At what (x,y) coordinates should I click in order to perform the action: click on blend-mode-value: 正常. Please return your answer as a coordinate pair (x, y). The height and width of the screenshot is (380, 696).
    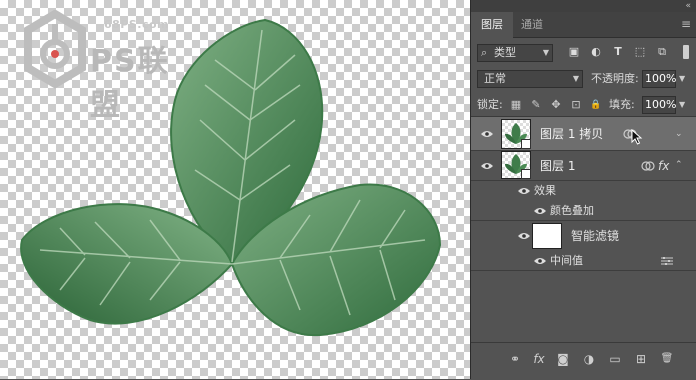
    Looking at the image, I should click on (495, 78).